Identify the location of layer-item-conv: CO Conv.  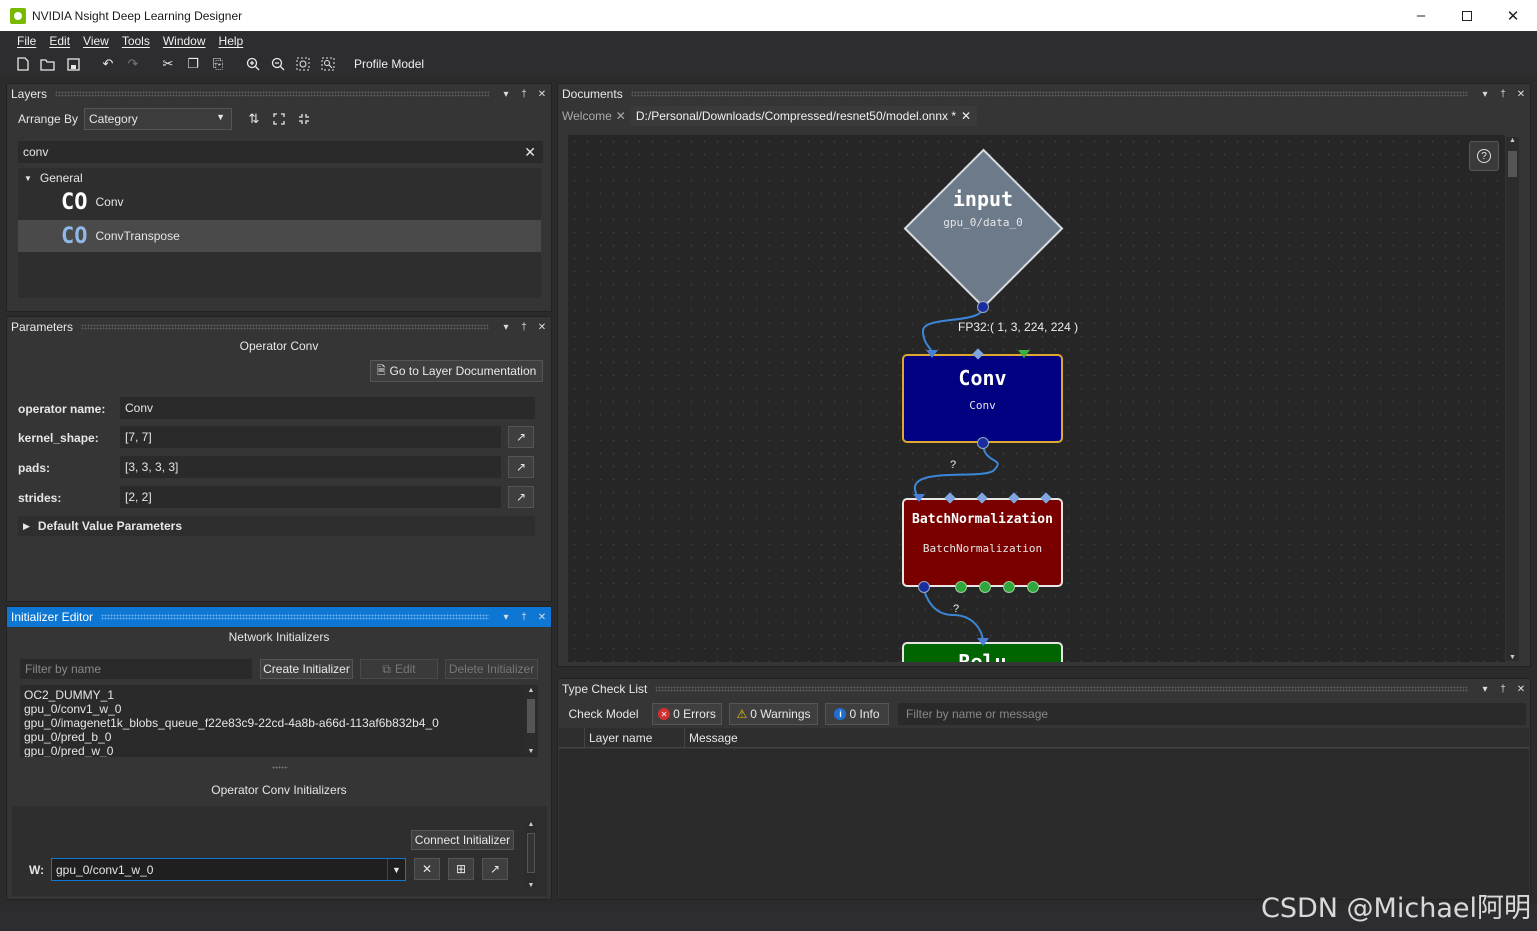
(279, 202).